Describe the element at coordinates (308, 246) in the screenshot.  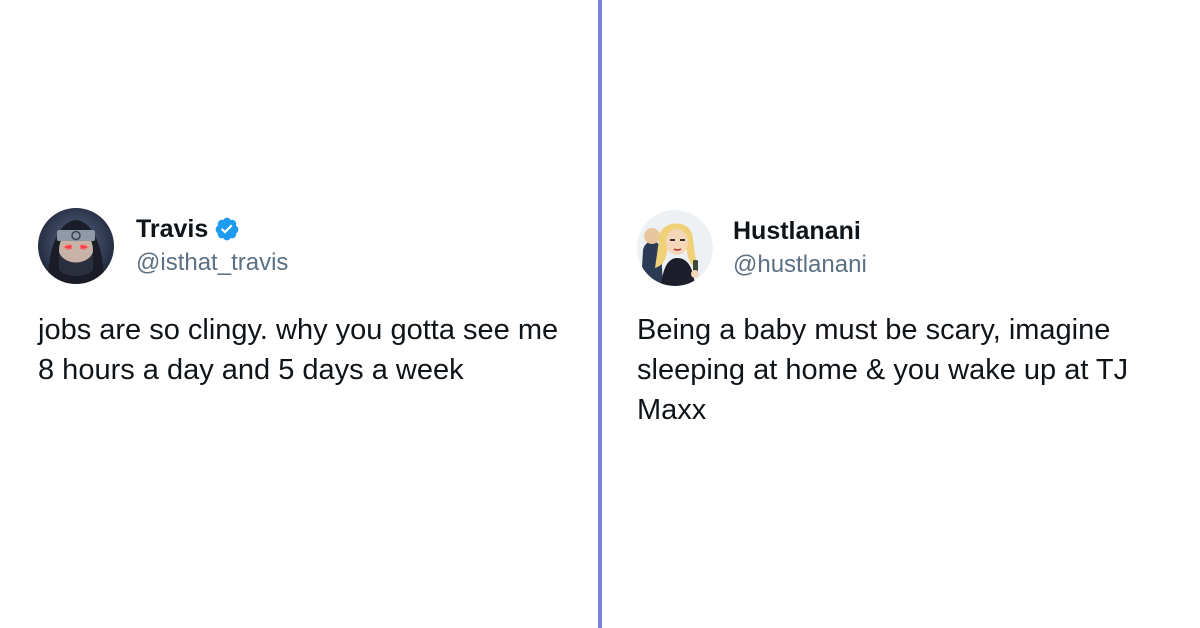
I see `tweet-header: Travis @isthat_travis` at that location.